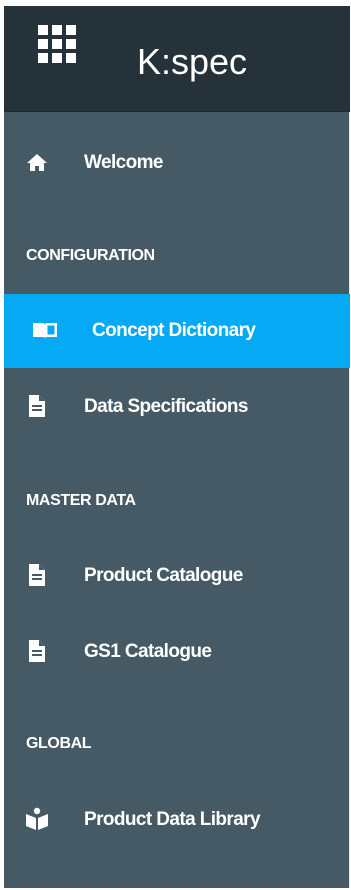 The height and width of the screenshot is (890, 351). I want to click on nav-label-concept-dictionary: Concept Dictionary, so click(174, 330).